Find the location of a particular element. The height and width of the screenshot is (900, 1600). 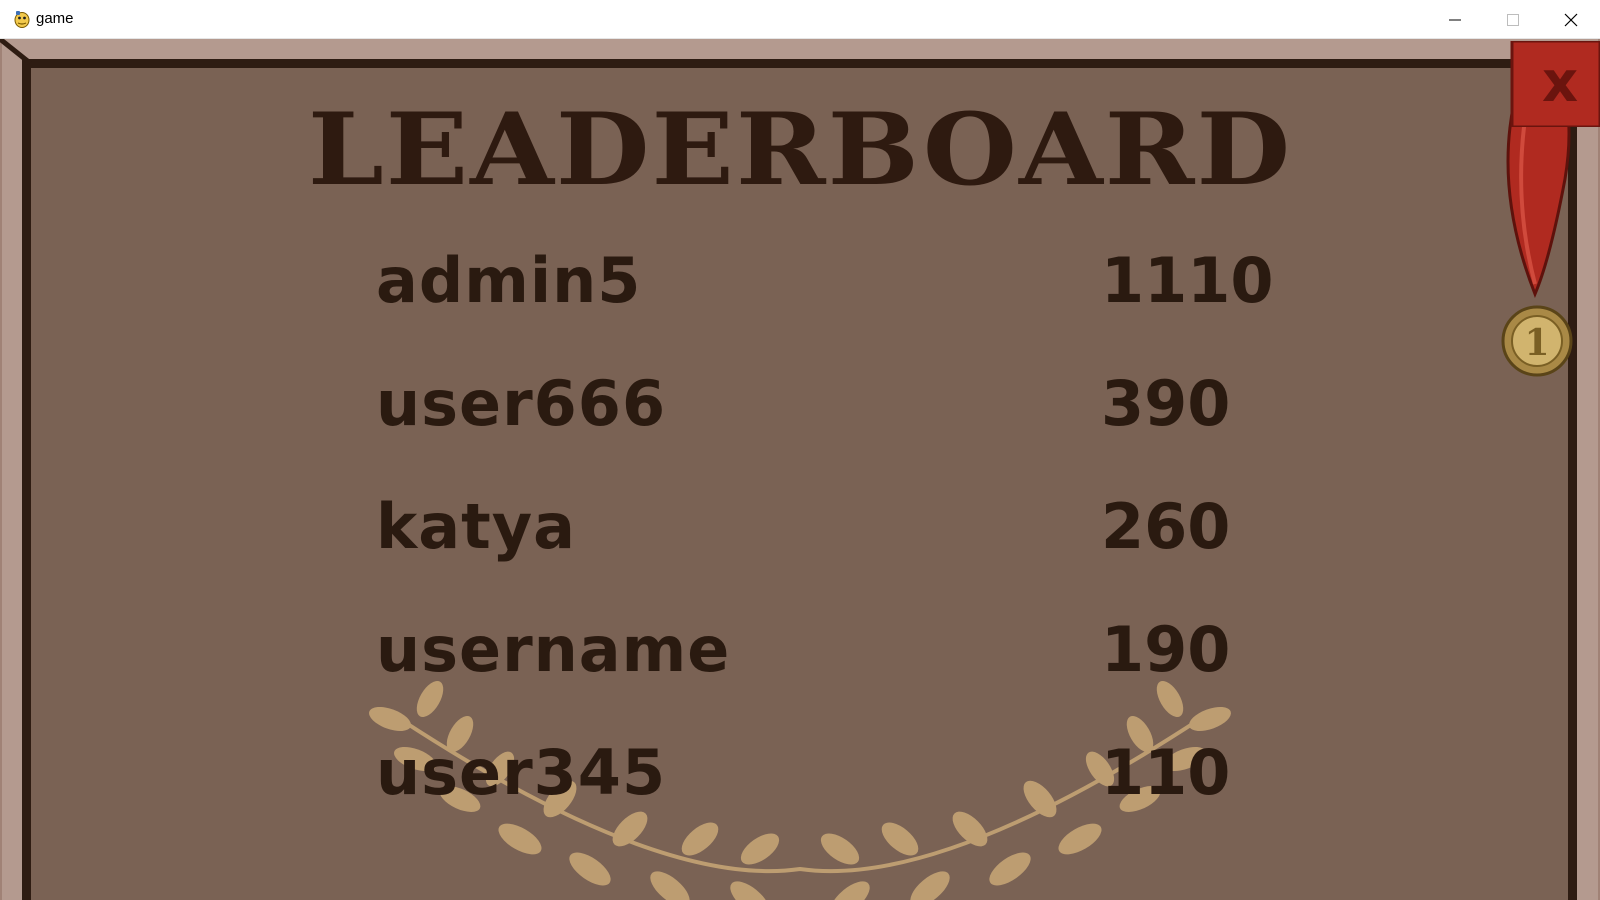

close-window-button is located at coordinates (1571, 19).